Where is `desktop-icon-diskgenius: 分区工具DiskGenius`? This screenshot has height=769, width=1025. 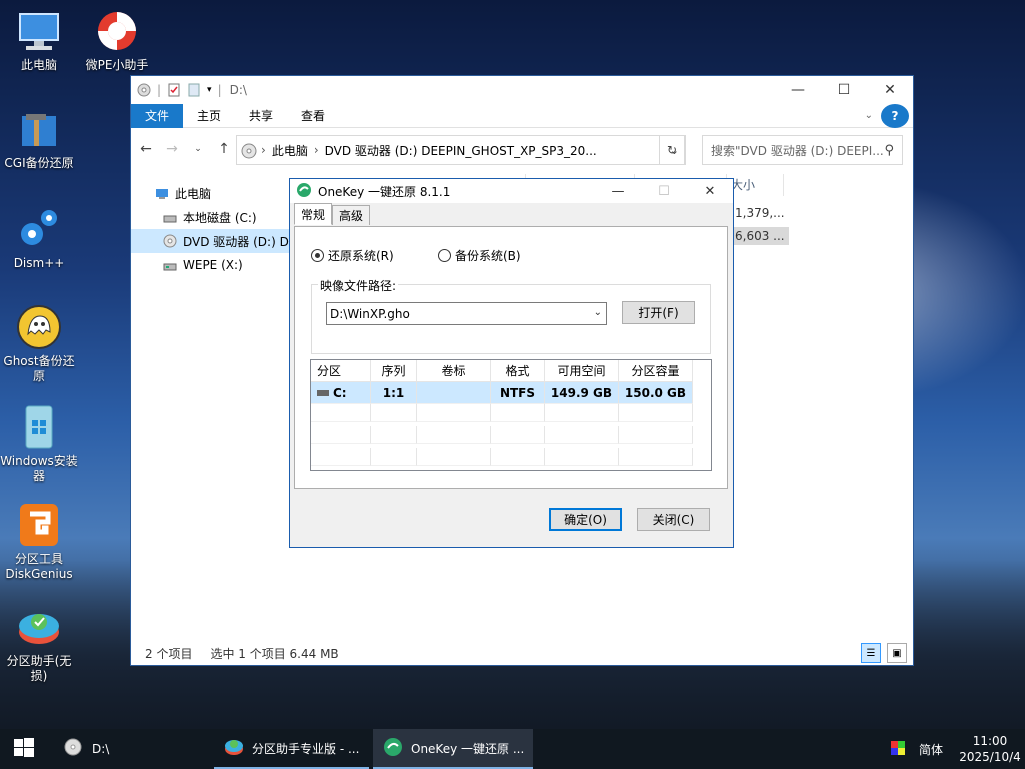
desktop-icon-diskgenius: 分区工具DiskGenius is located at coordinates (39, 542).